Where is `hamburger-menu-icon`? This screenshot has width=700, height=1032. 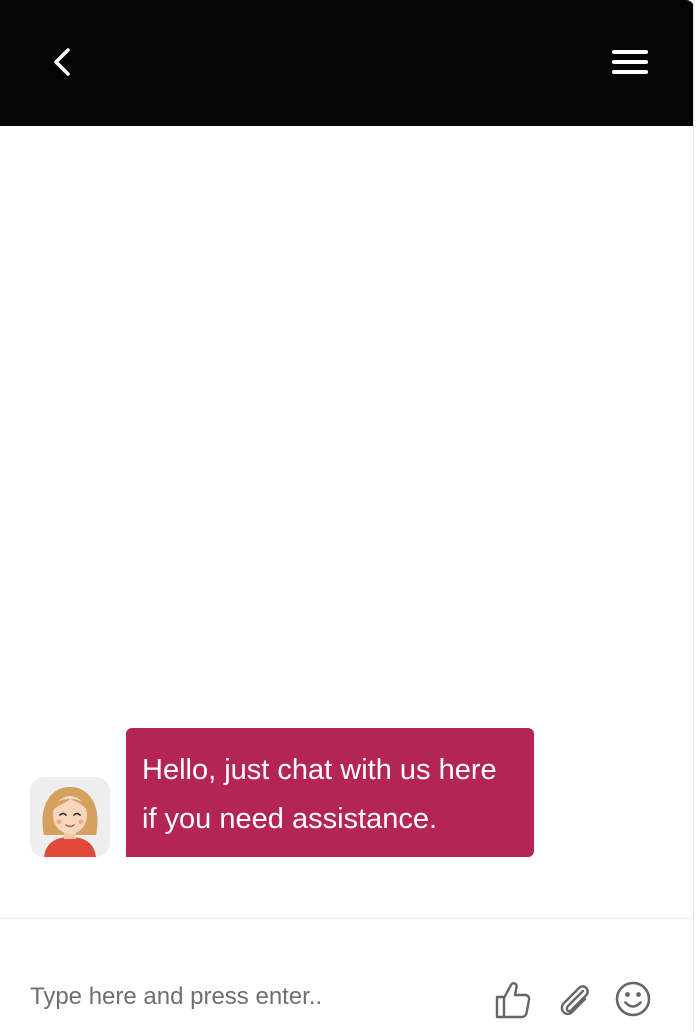
hamburger-menu-icon is located at coordinates (630, 62).